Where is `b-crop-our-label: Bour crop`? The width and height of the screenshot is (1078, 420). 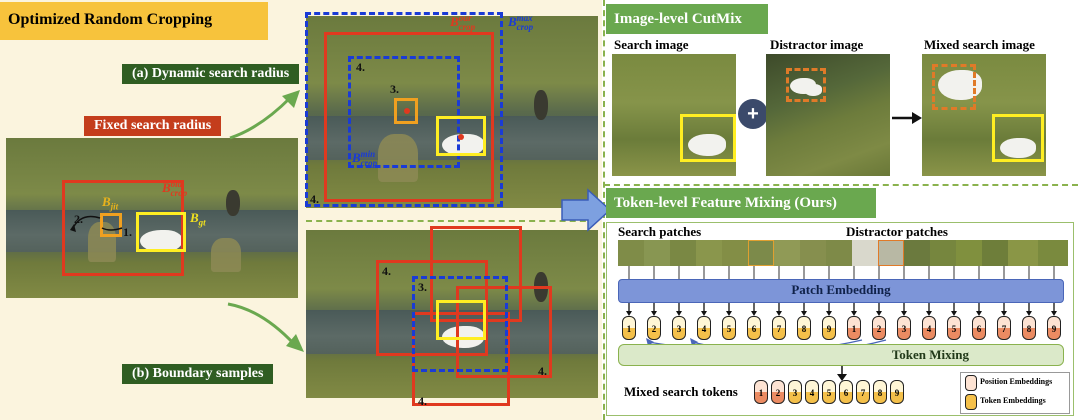
b-crop-our-label: Bour crop is located at coordinates (463, 23).